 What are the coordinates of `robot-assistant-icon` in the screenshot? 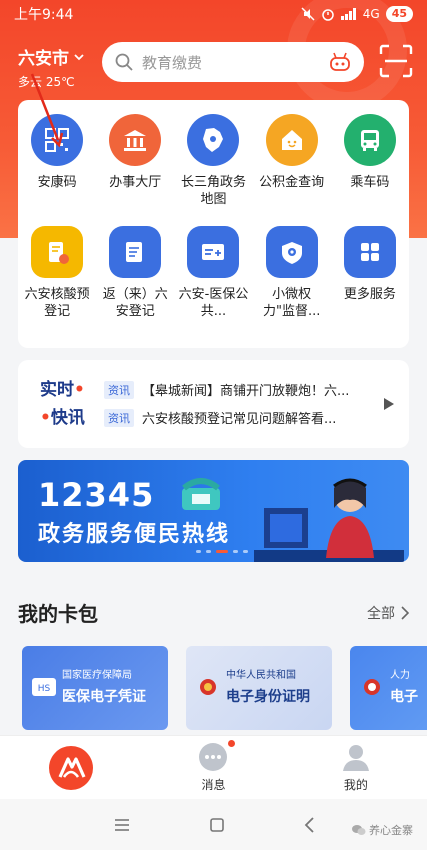 It's located at (340, 62).